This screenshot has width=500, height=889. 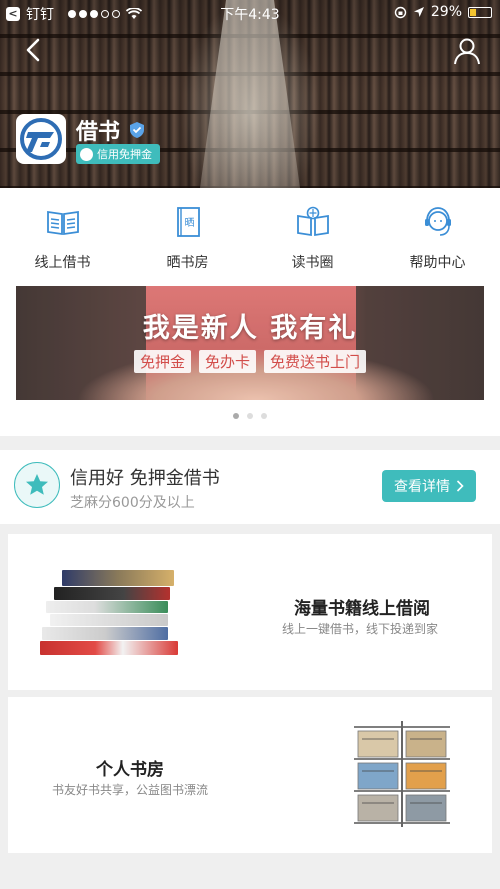 I want to click on credit-free-deposit-badge: 信用免押金, so click(x=118, y=154).